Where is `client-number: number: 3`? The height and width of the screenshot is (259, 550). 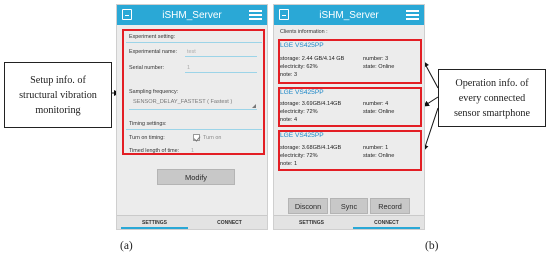
client-number: number: 3 is located at coordinates (376, 59).